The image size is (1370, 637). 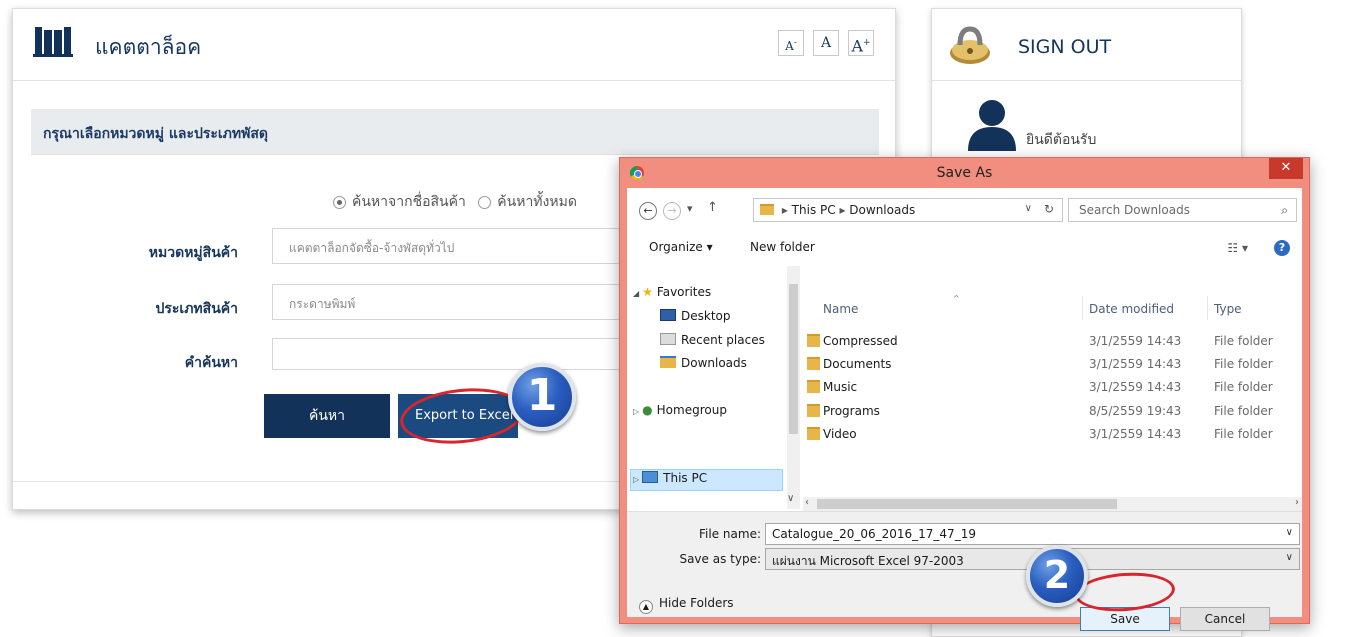 I want to click on radio-product-name-label: ค้นหาจากชื่อสินค้า, so click(x=409, y=202).